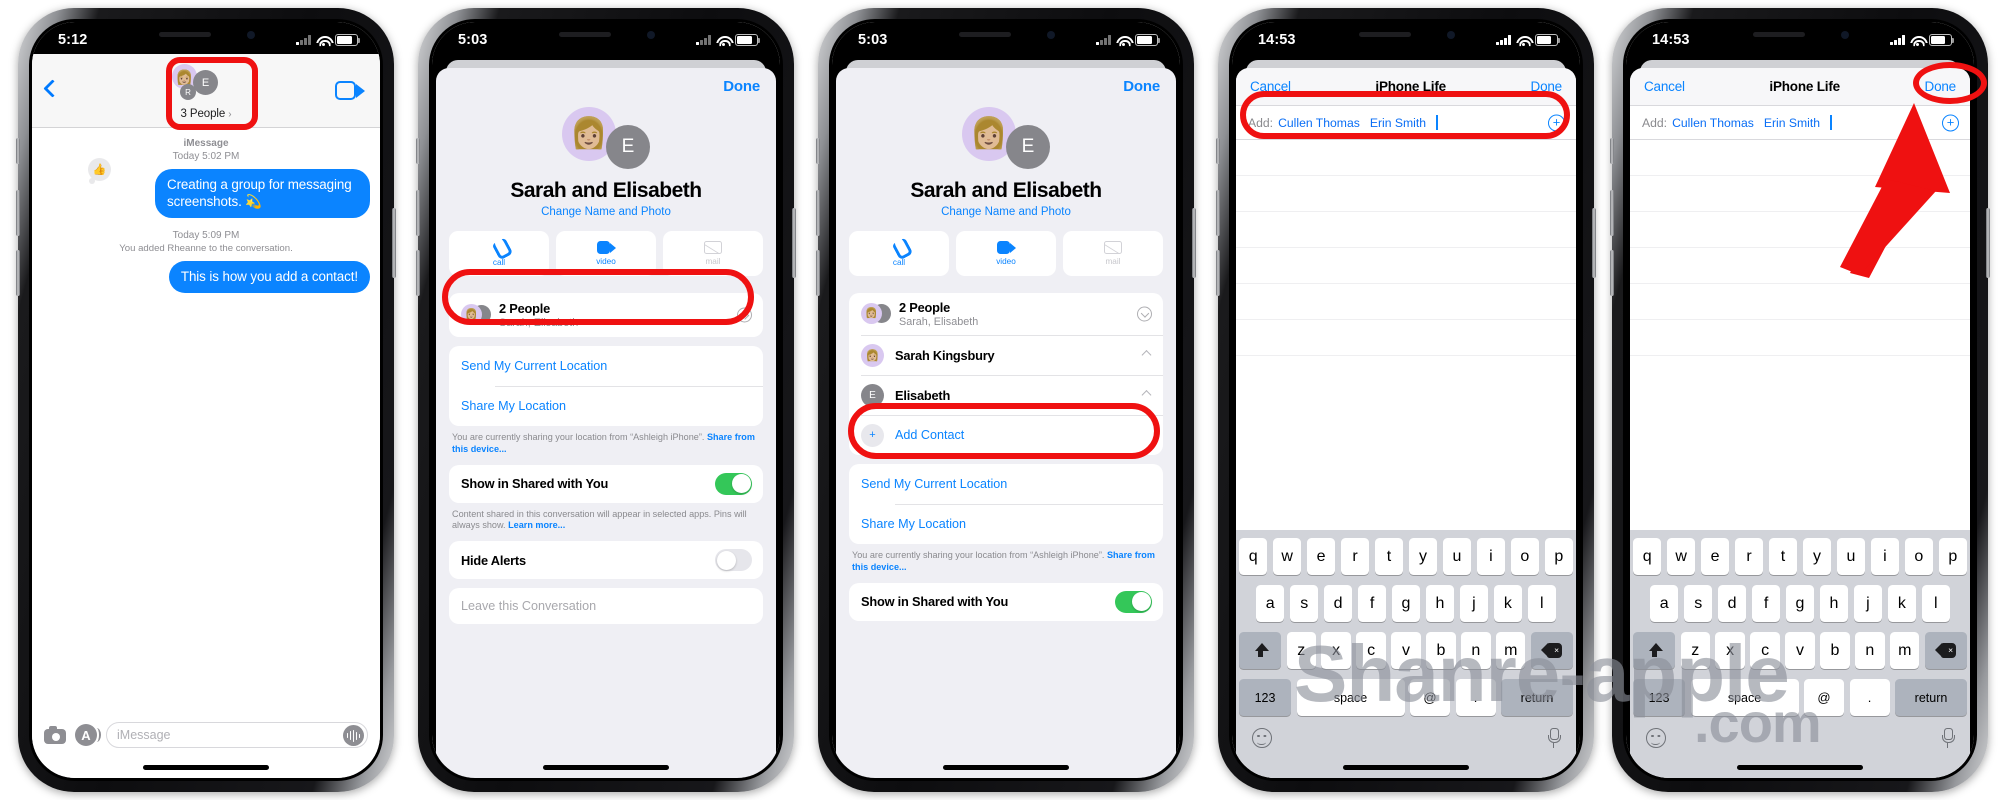 The width and height of the screenshot is (2000, 800). What do you see at coordinates (1732, 603) in the screenshot?
I see `key-d: d` at bounding box center [1732, 603].